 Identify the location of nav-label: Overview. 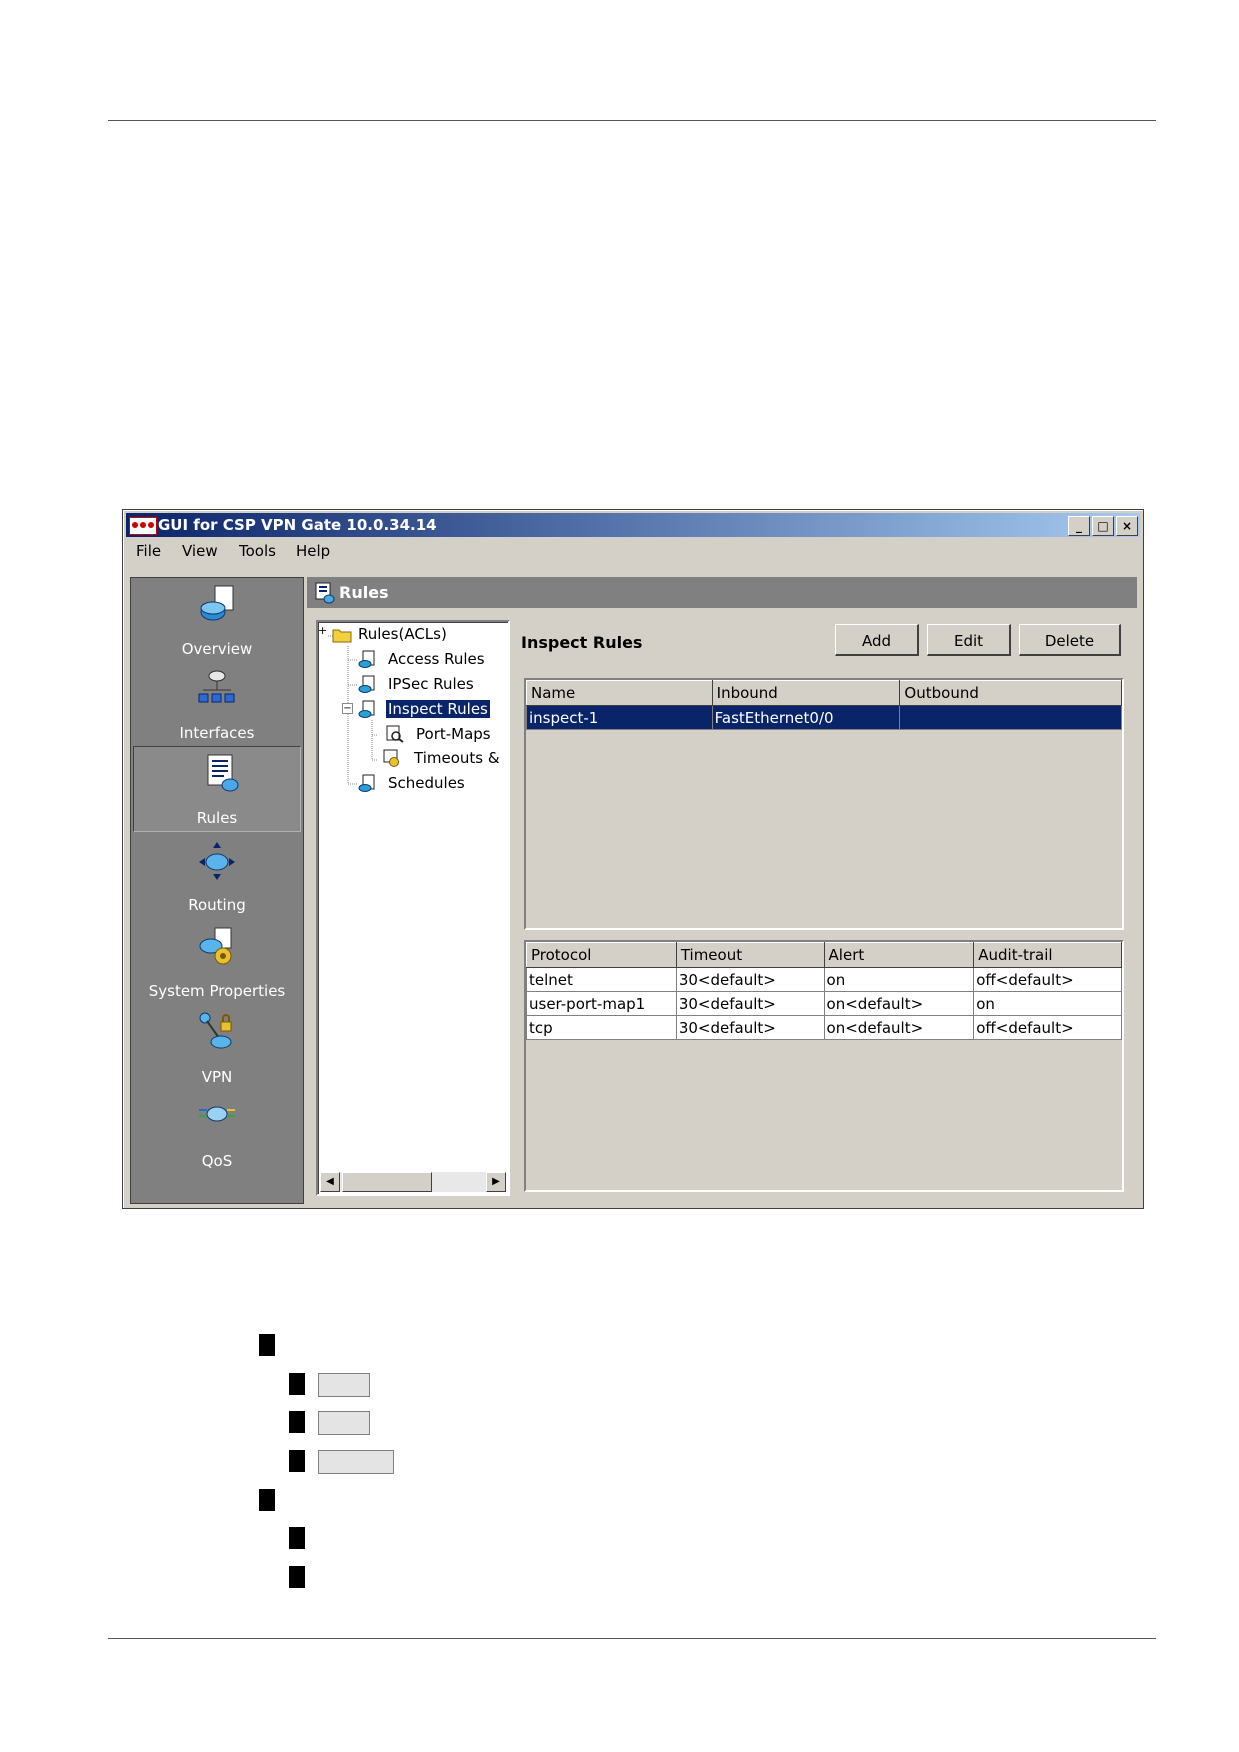
(217, 649).